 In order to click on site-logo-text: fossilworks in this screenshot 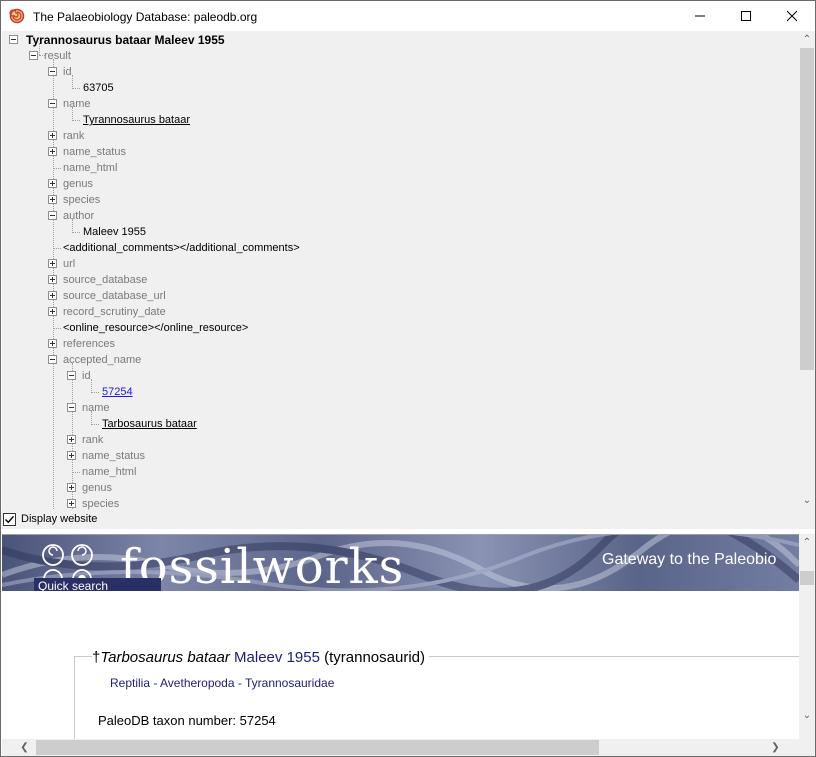, I will do `click(262, 565)`.